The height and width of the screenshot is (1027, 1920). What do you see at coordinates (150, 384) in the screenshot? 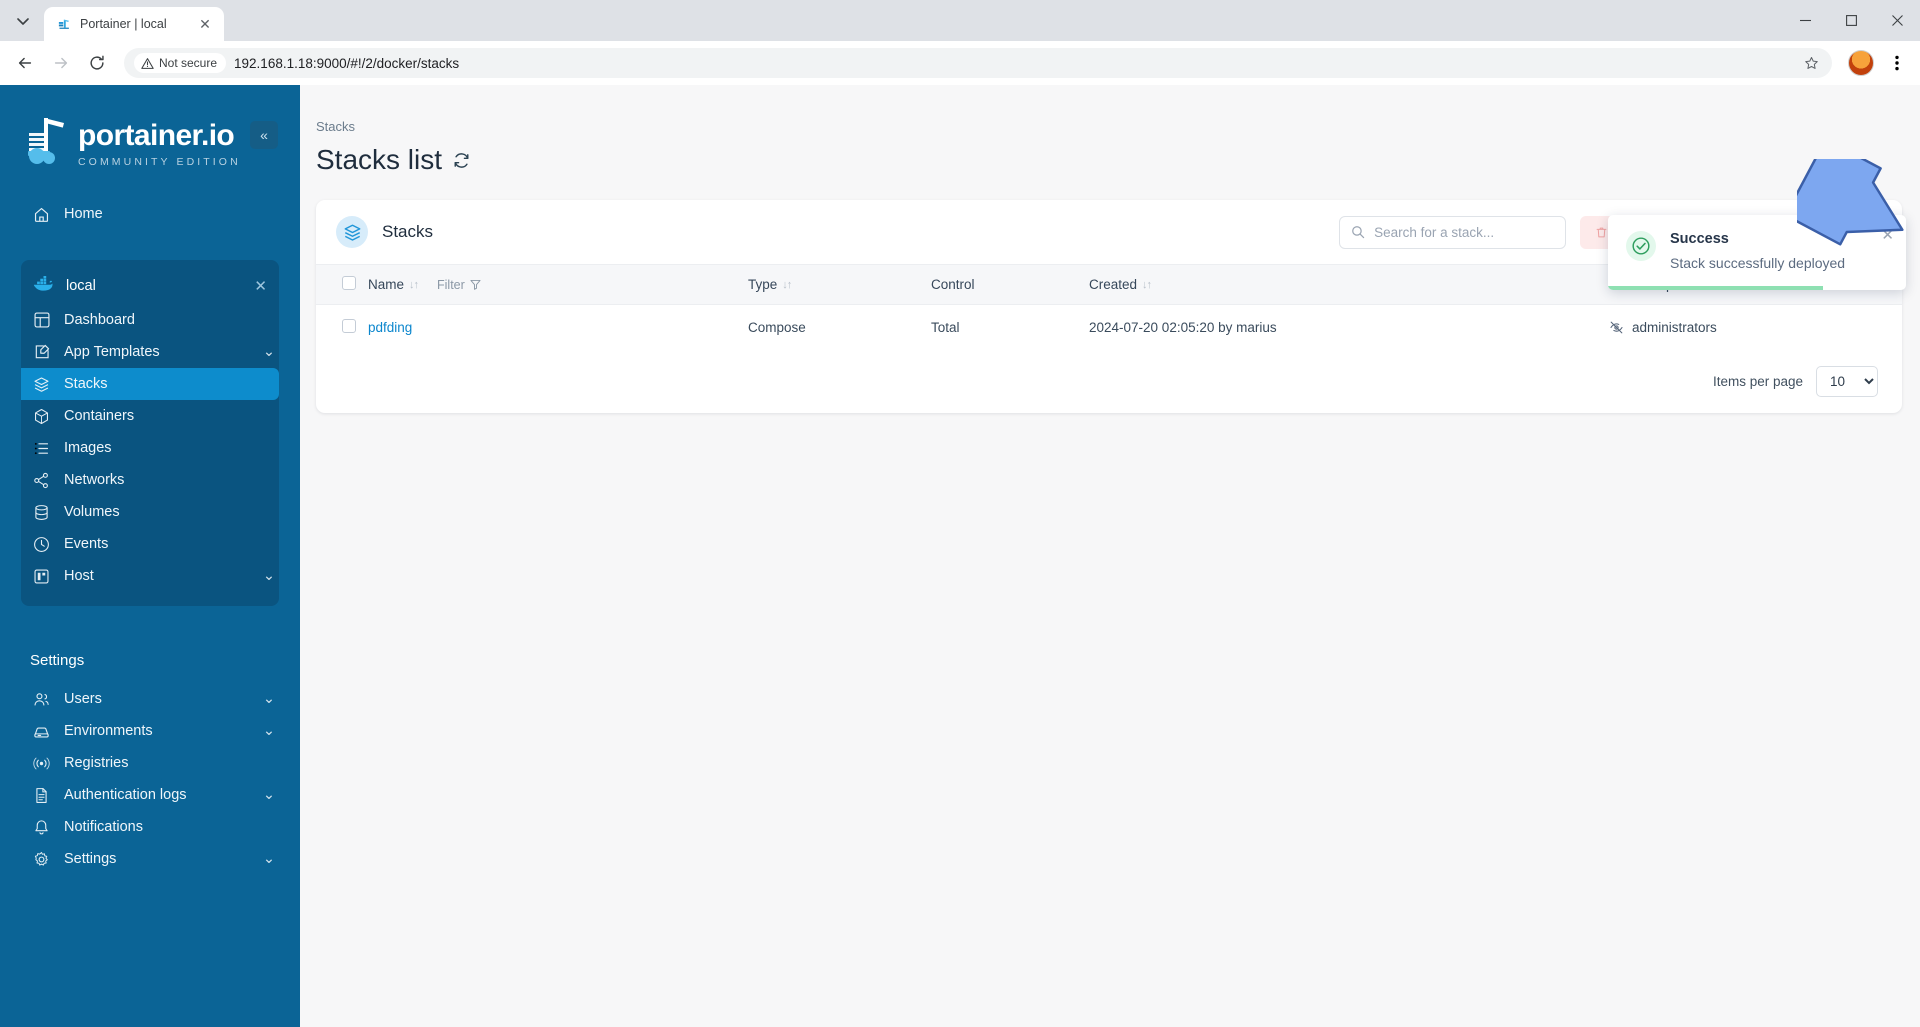
I see `sidebar-item-stacks: Stacks` at bounding box center [150, 384].